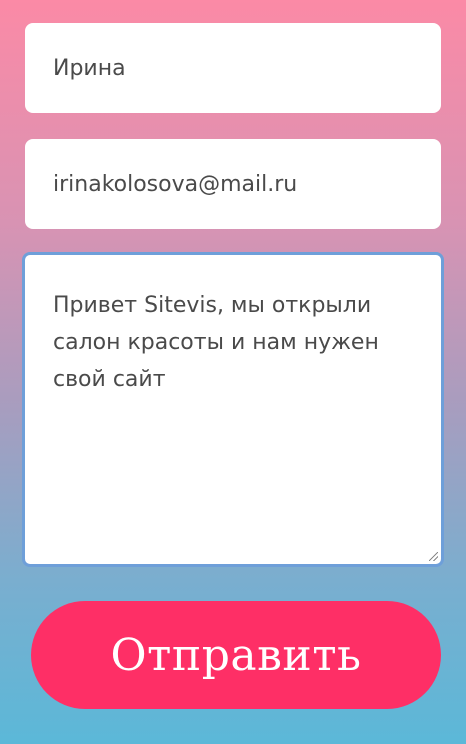 The height and width of the screenshot is (744, 466). I want to click on name-field-value: Ирина, so click(89, 68).